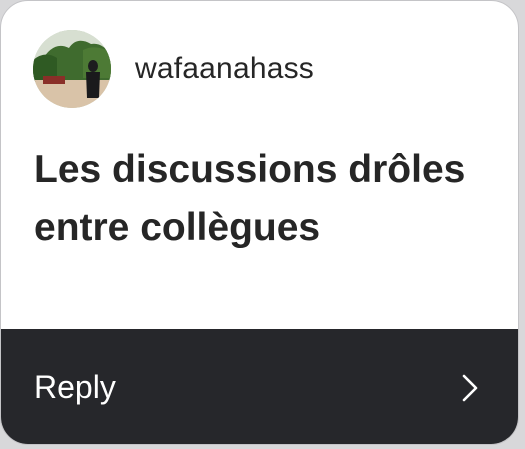  I want to click on avatar-photo, so click(72, 69).